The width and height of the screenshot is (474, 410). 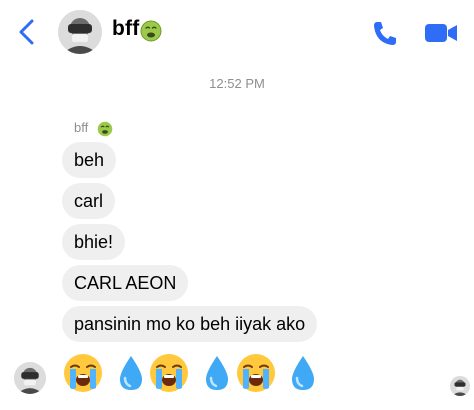 I want to click on message-bubble: beh, so click(x=89, y=160).